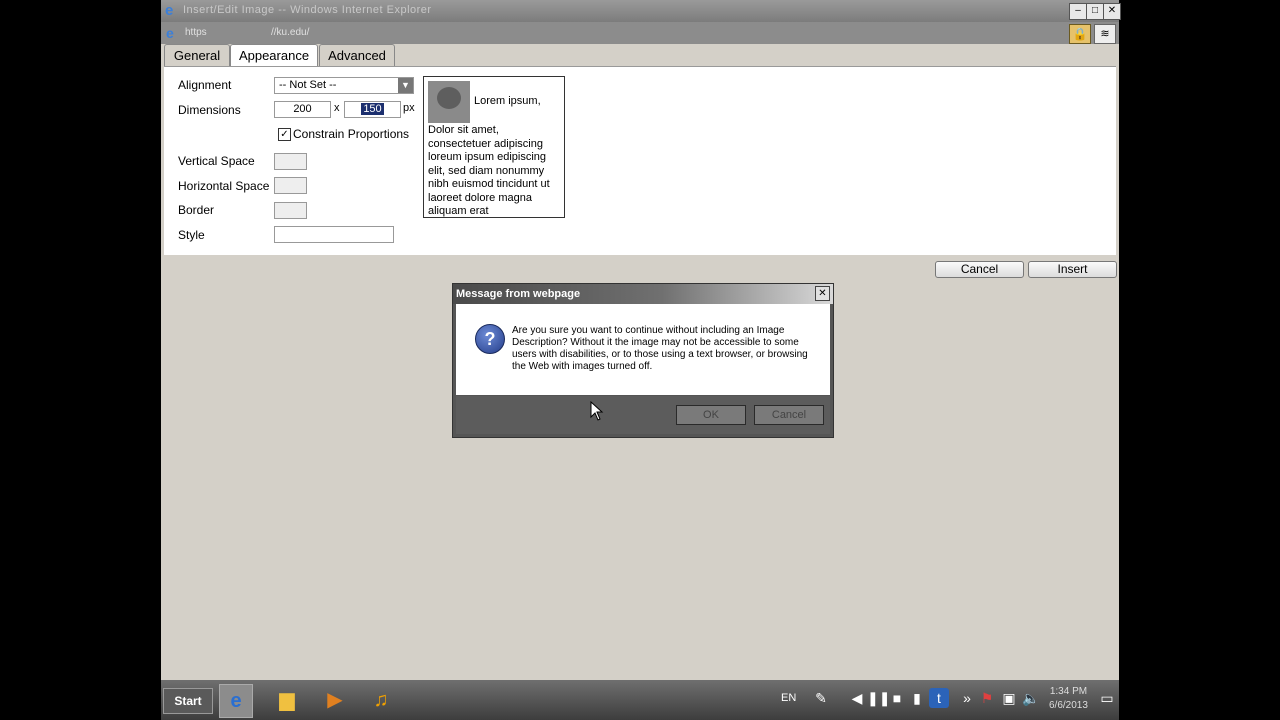 The height and width of the screenshot is (720, 1280). What do you see at coordinates (643, 294) in the screenshot?
I see `dialog-title-bar: Message from webpage ✕` at bounding box center [643, 294].